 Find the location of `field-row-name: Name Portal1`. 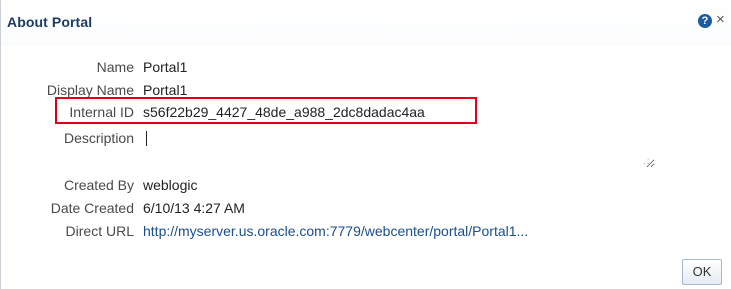

field-row-name: Name Portal1 is located at coordinates (366, 67).